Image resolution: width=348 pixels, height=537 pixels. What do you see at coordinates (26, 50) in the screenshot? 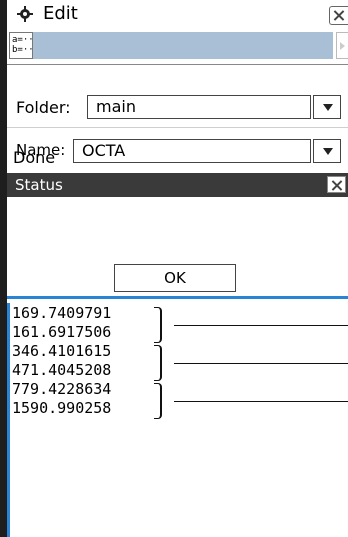
I see `variables-line-b: b=···` at bounding box center [26, 50].